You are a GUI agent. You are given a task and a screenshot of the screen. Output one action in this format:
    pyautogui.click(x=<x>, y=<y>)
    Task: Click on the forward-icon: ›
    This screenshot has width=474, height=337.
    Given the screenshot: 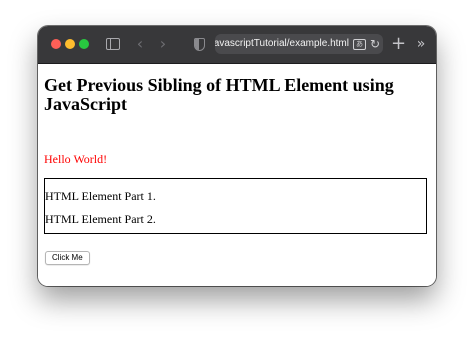 What is the action you would take?
    pyautogui.click(x=163, y=44)
    